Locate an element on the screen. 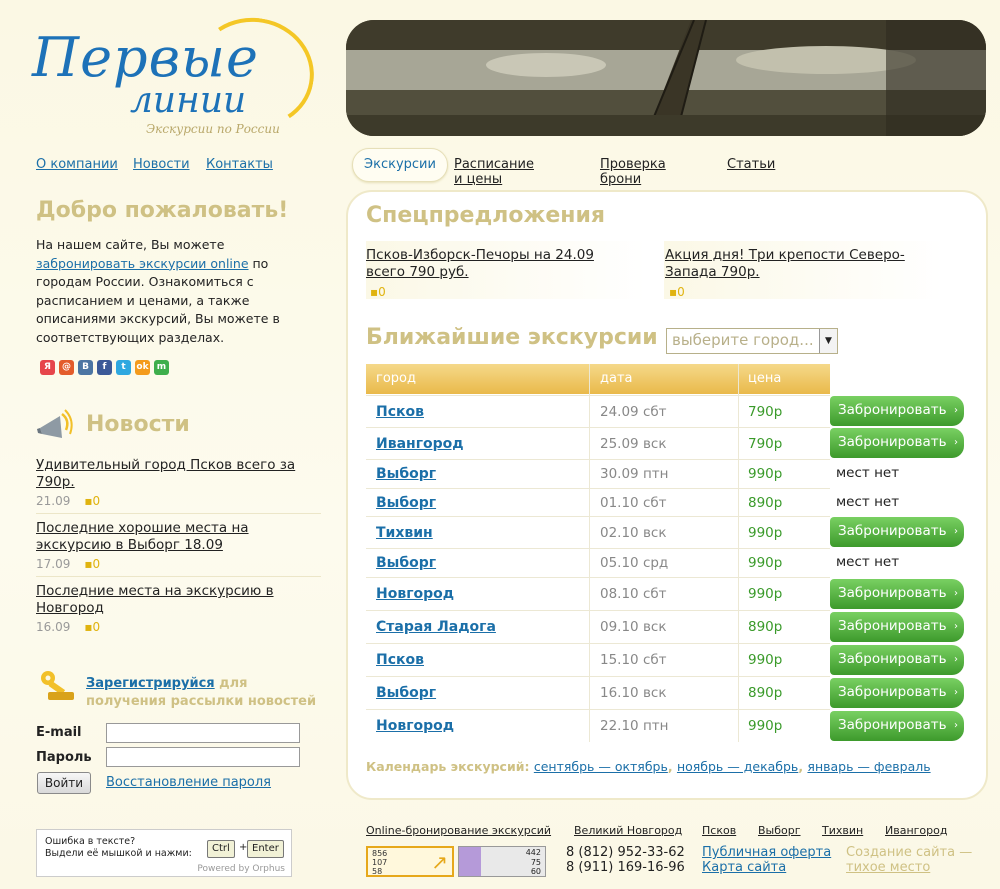  calendar-link-nov-dec: ноябрь — декабрь is located at coordinates (737, 766).